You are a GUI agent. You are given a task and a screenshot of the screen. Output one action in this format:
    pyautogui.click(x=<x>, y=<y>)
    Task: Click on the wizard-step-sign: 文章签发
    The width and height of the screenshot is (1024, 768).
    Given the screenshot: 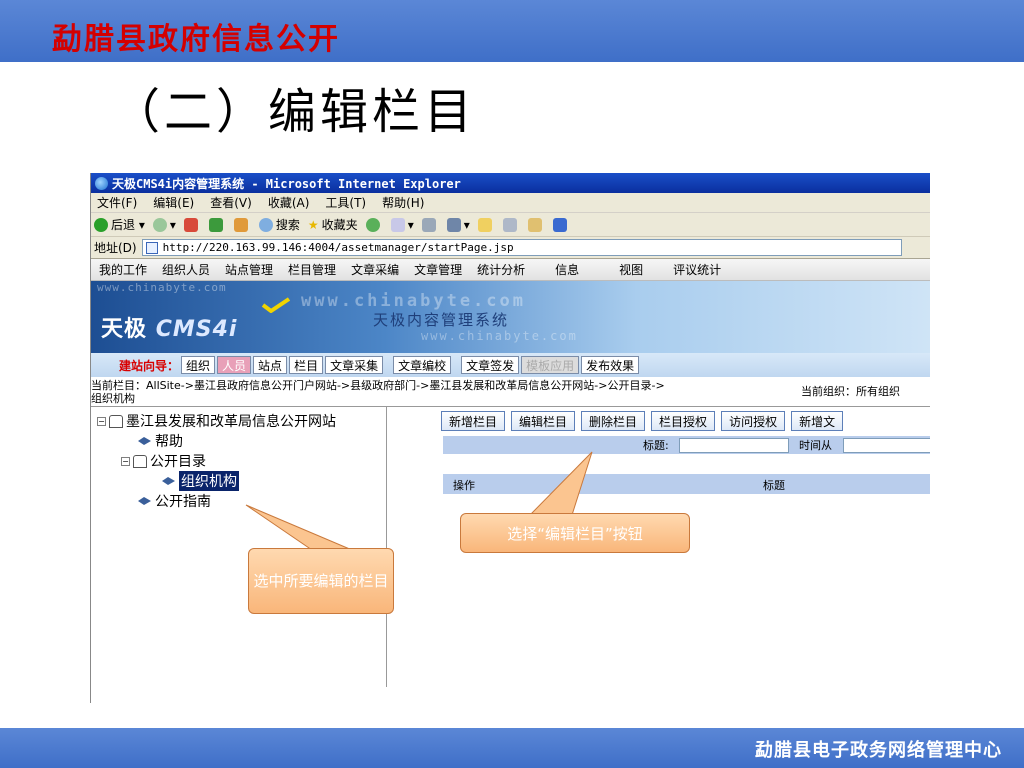 What is the action you would take?
    pyautogui.click(x=490, y=365)
    